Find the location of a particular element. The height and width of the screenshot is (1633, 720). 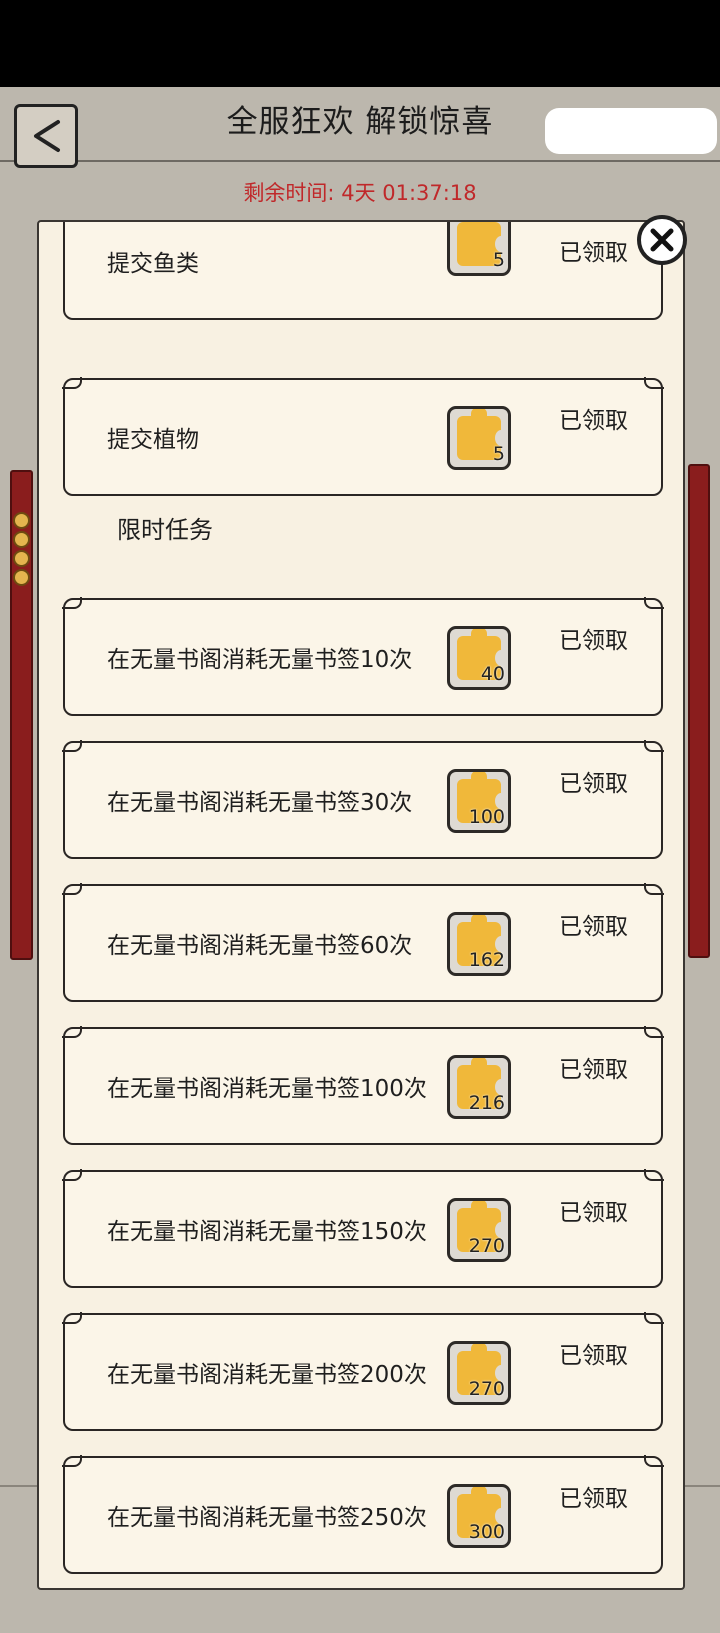

user-info-pill is located at coordinates (631, 131).